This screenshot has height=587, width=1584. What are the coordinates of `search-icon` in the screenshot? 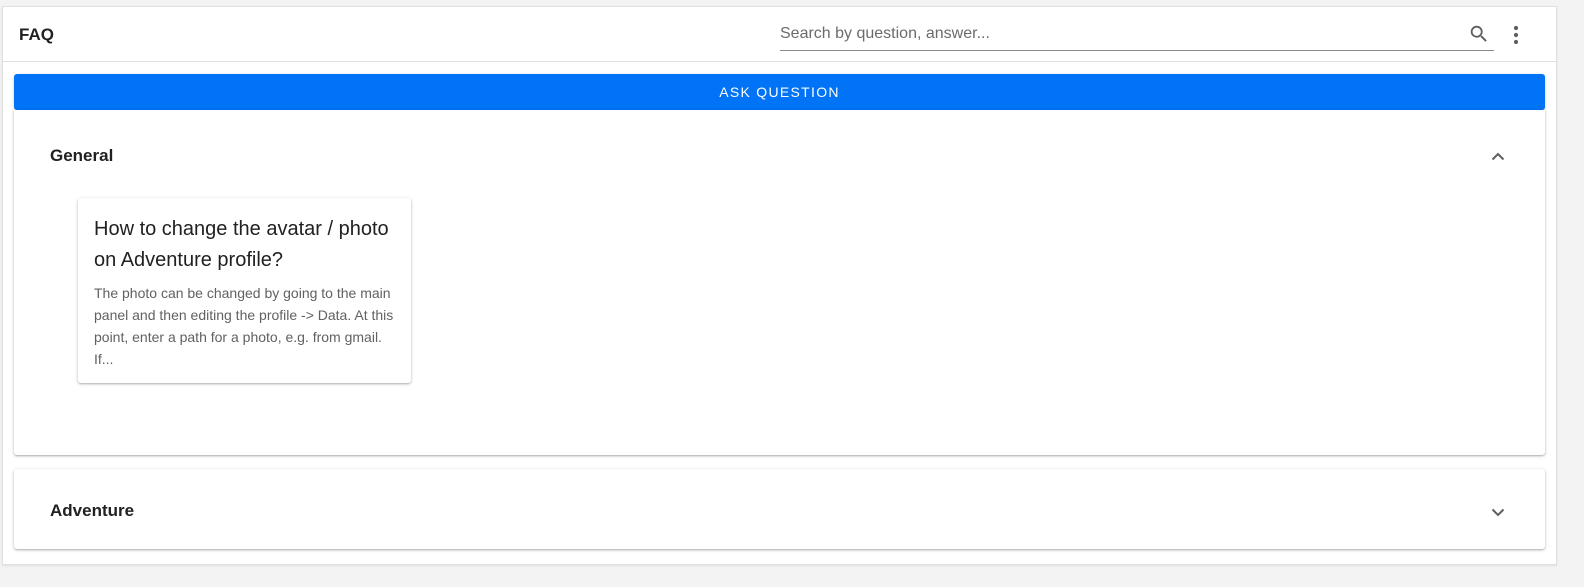 It's located at (1479, 34).